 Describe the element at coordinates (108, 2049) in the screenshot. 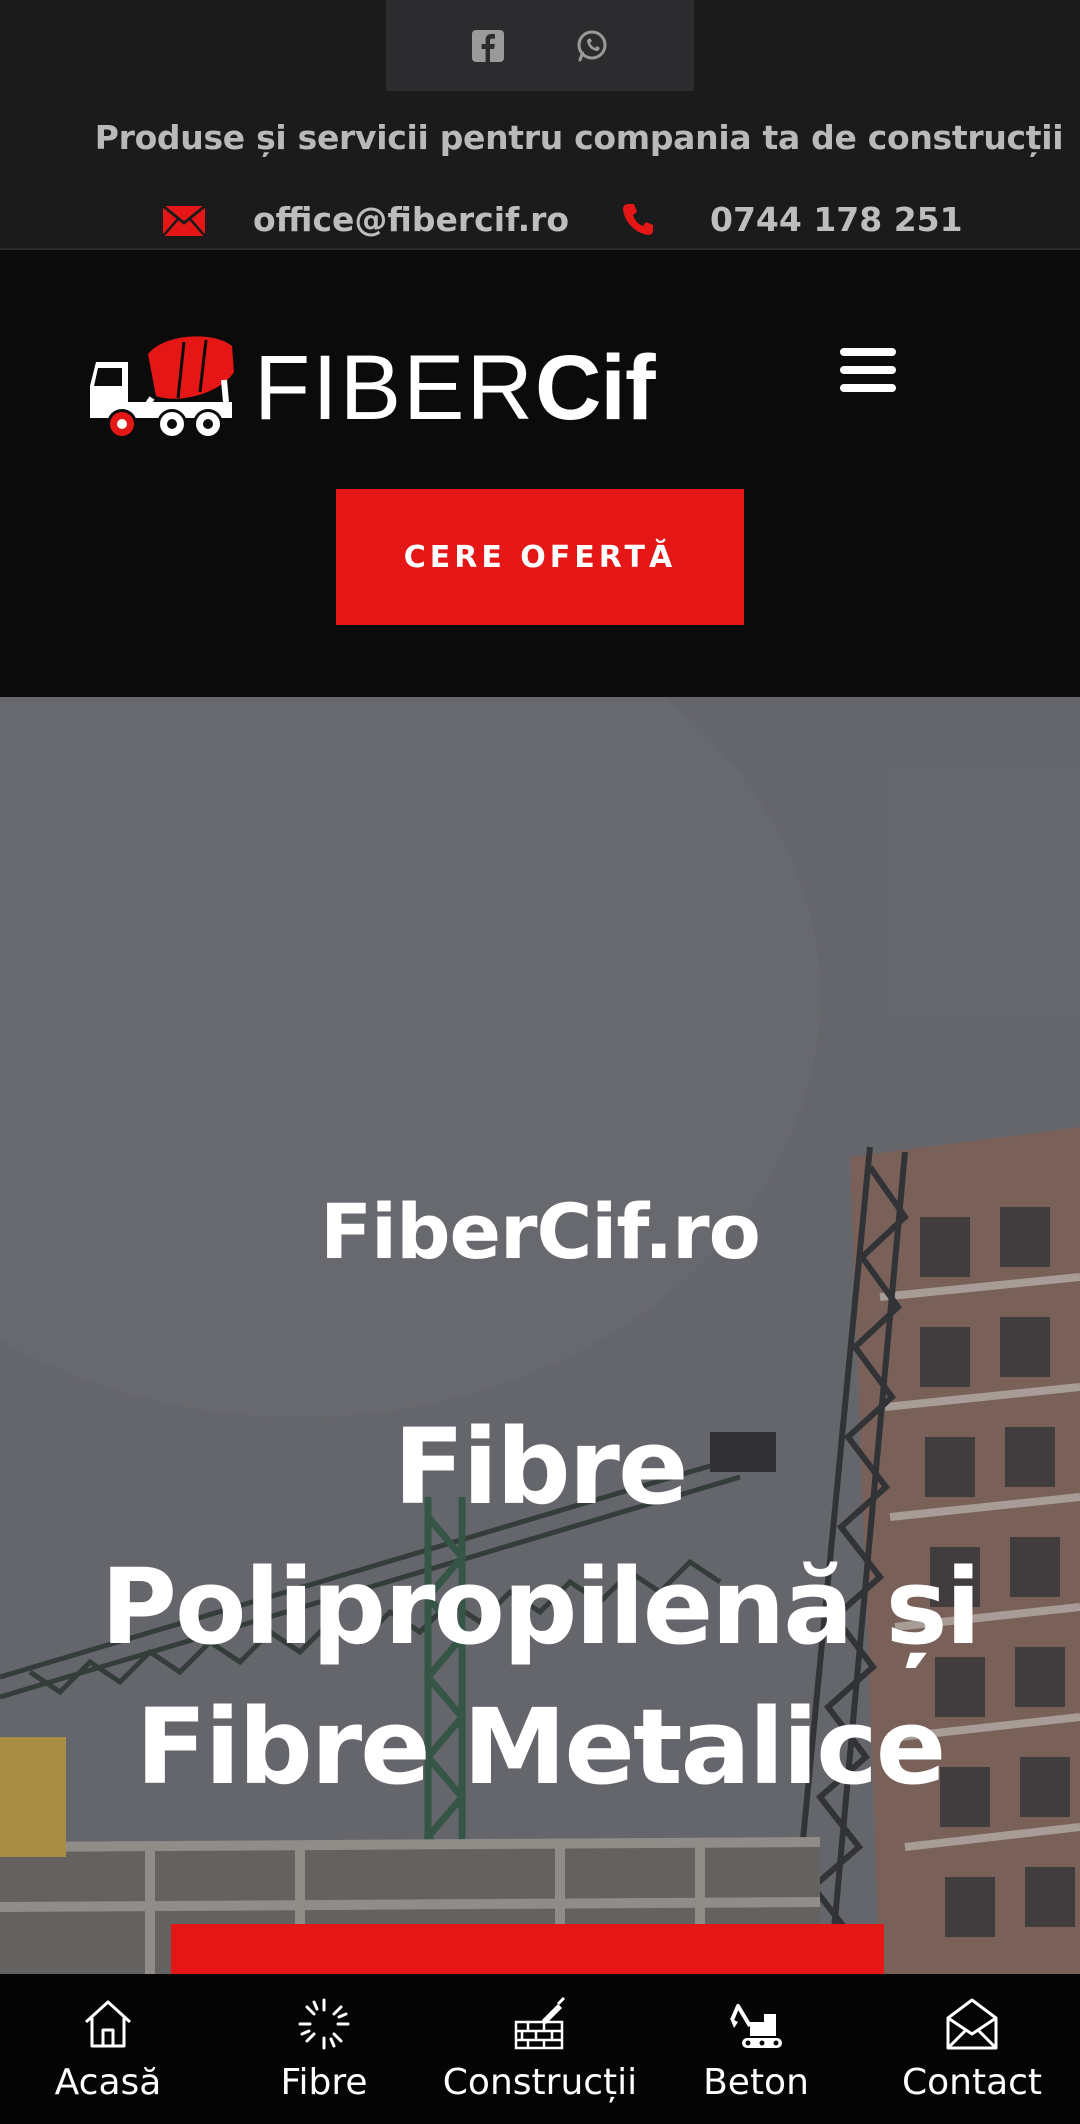

I see `nav-item-home: Acasă` at that location.